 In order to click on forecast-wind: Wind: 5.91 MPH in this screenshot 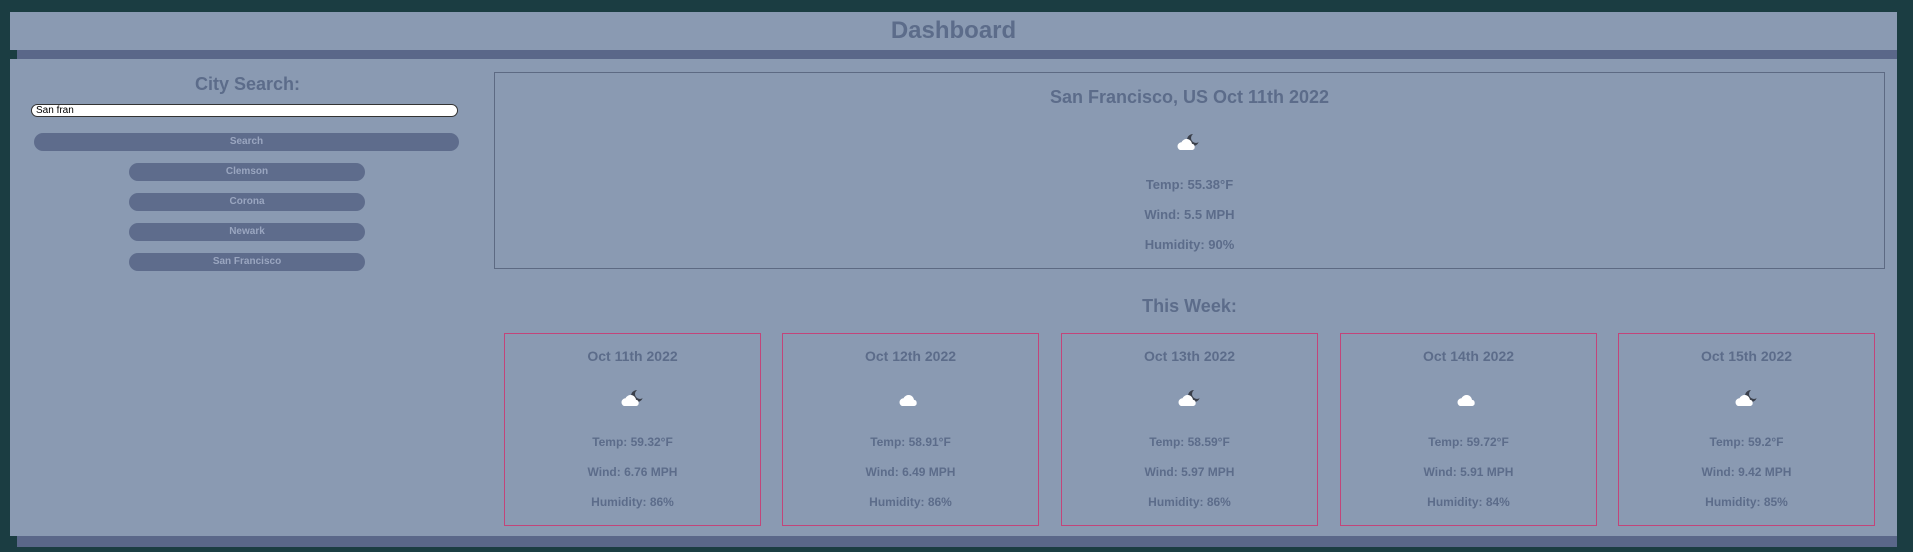, I will do `click(1468, 472)`.